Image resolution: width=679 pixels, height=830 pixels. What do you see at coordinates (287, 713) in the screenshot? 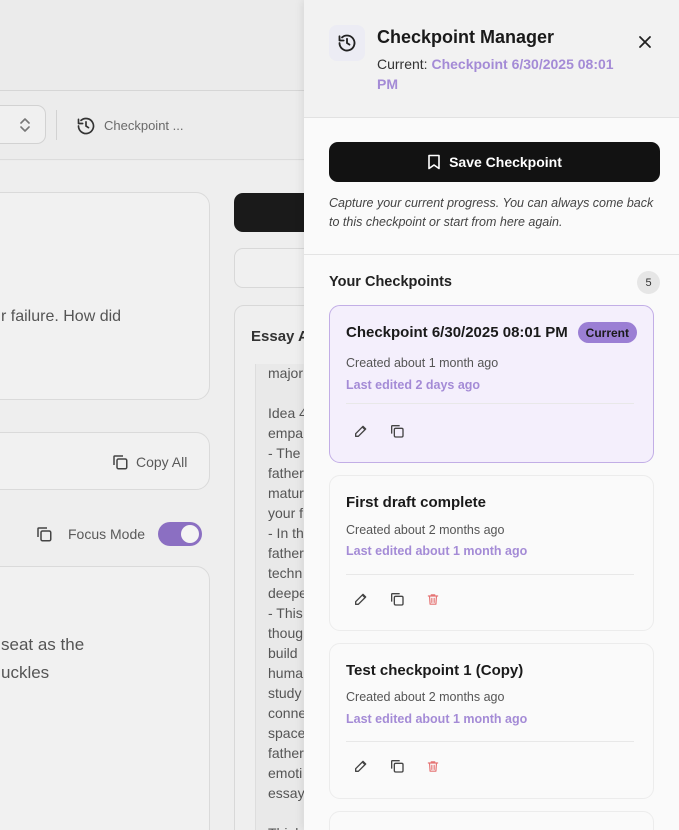
I see `essay-line: conne` at bounding box center [287, 713].